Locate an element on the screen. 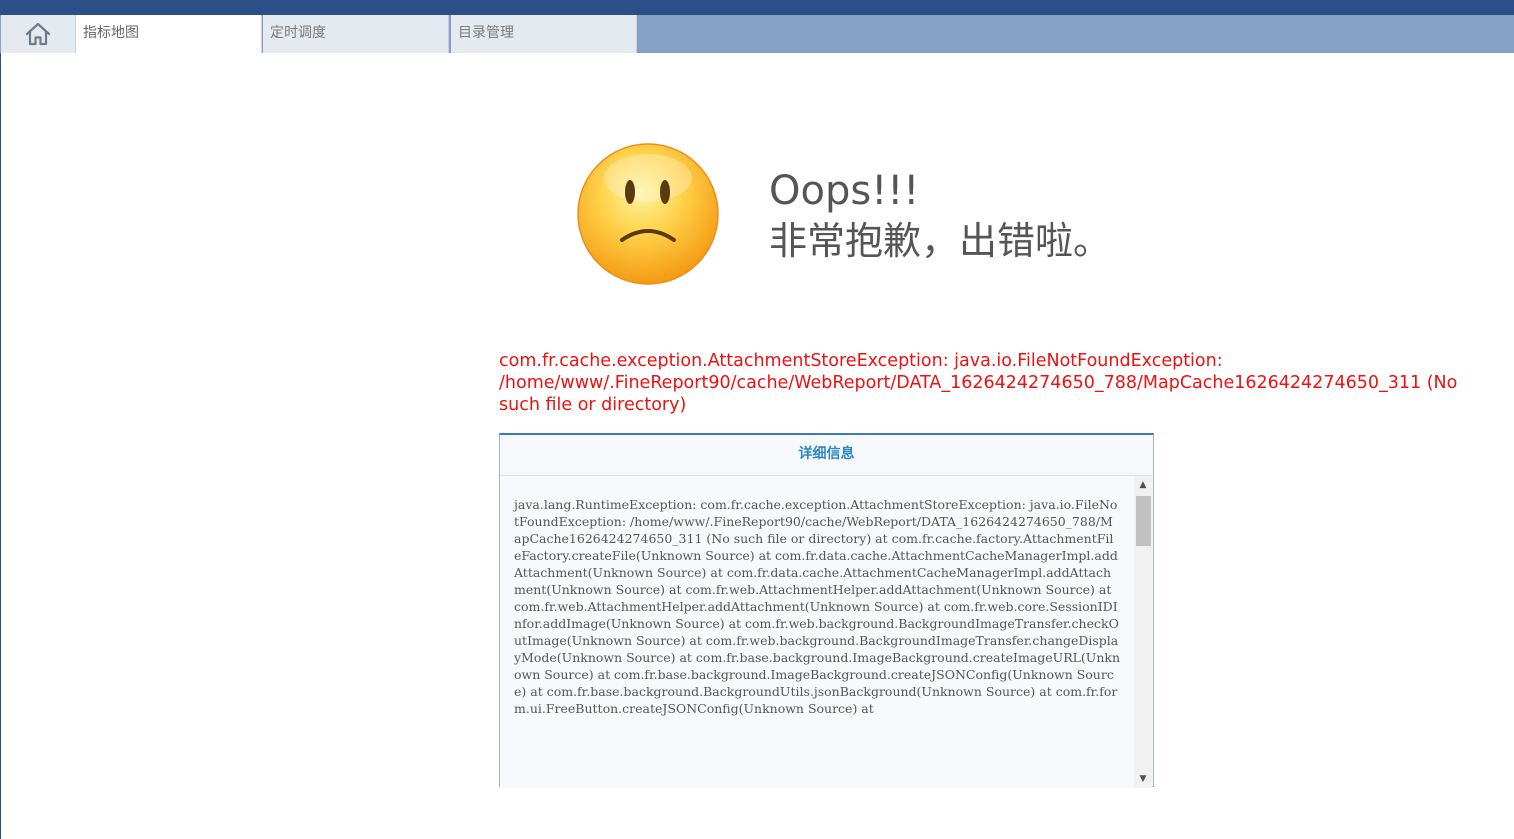  tab-scheduled-tasks: 定时调度 is located at coordinates (356, 34).